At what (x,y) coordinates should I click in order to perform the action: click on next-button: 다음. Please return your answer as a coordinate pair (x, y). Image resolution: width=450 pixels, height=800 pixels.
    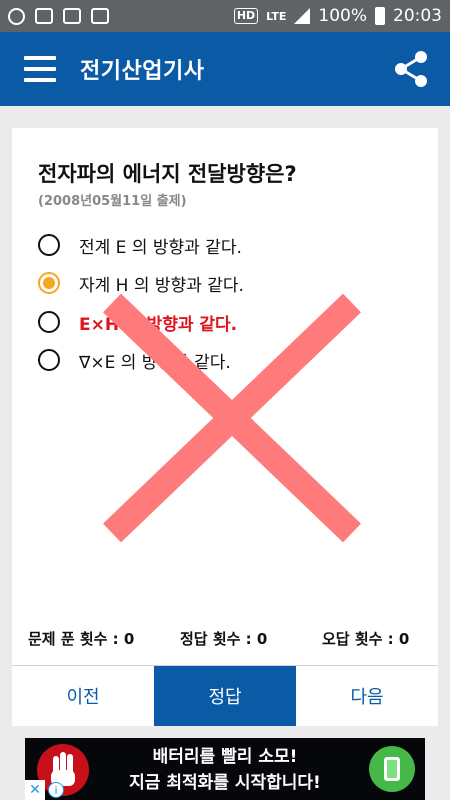
    Looking at the image, I should click on (367, 696).